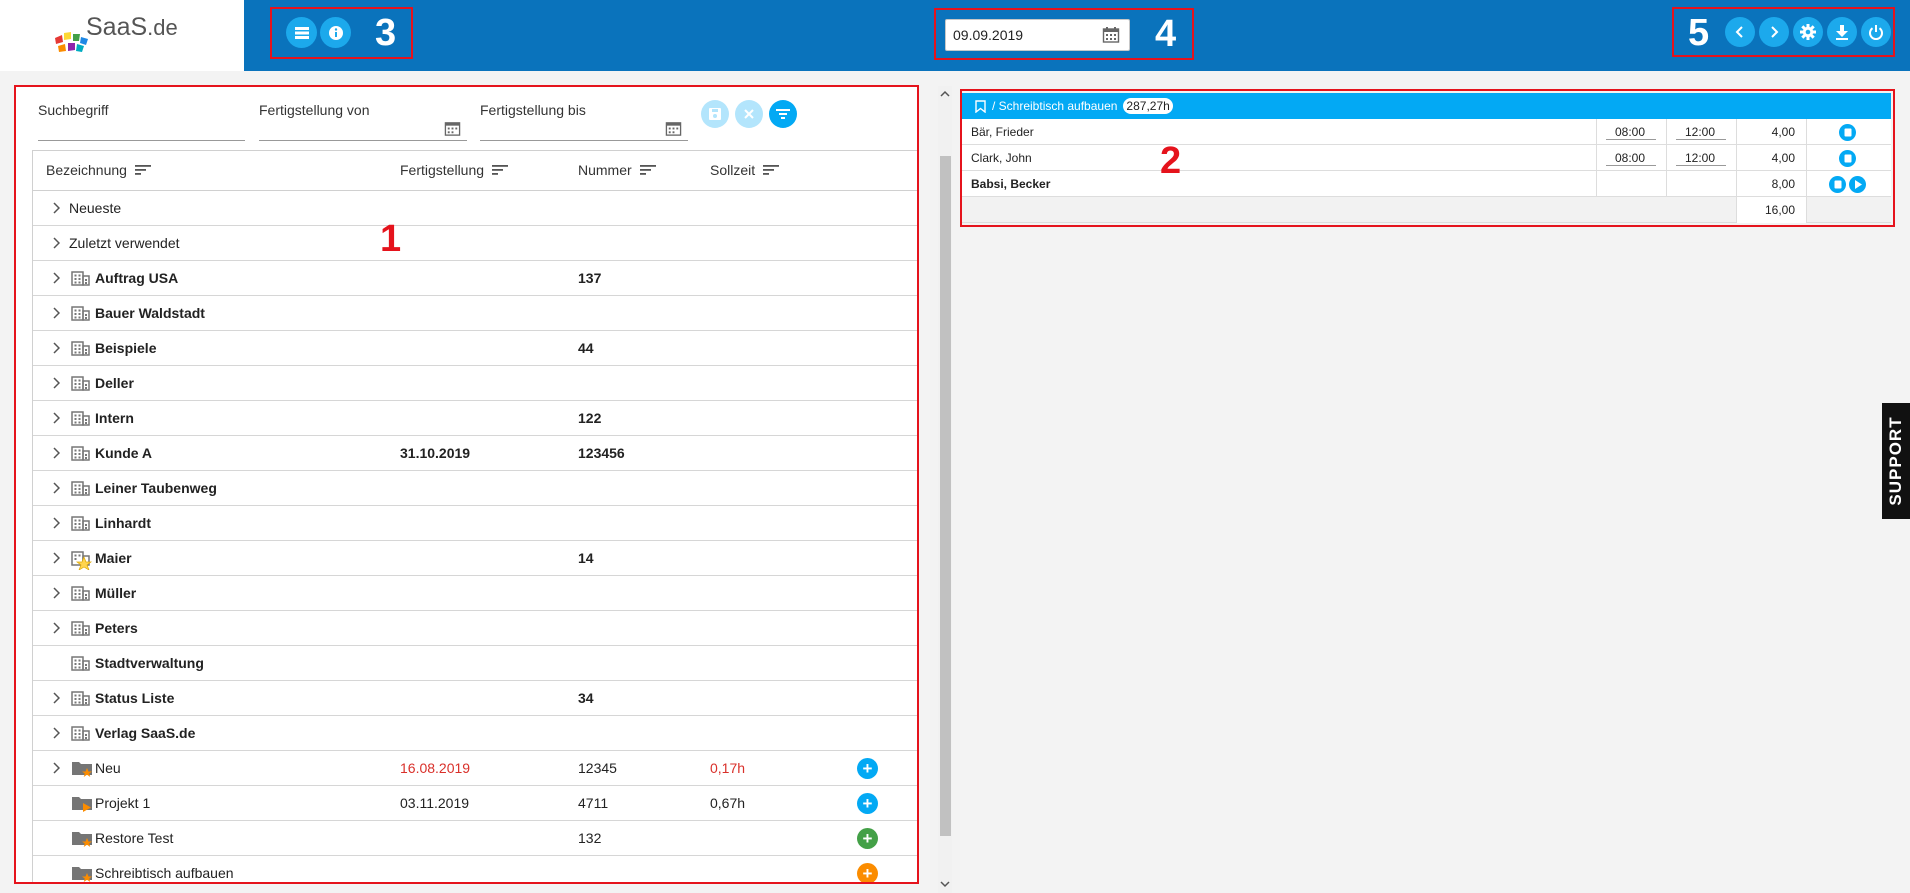 Image resolution: width=1910 pixels, height=893 pixels. What do you see at coordinates (132, 27) in the screenshot?
I see `logo-text: SaaS.de` at bounding box center [132, 27].